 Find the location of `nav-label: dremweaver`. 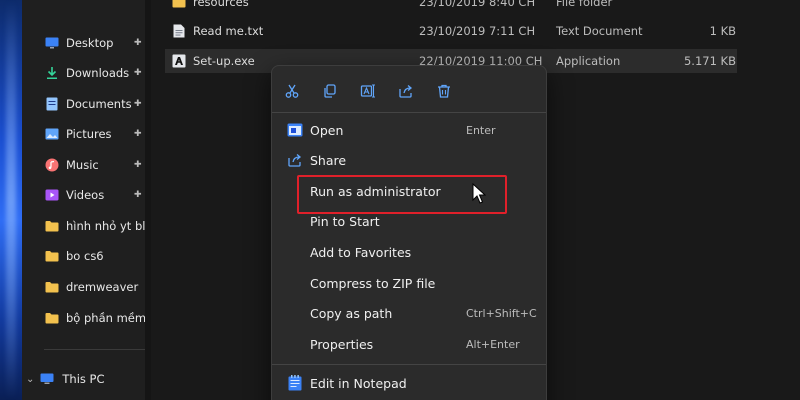

nav-label: dremweaver is located at coordinates (102, 287).